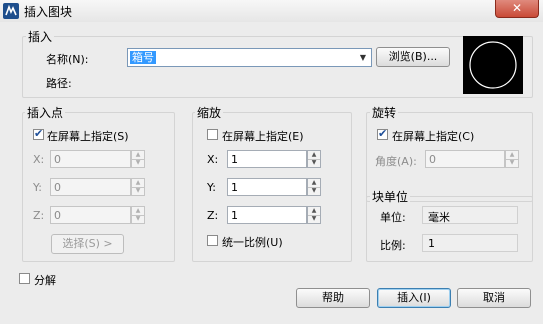 Image resolution: width=543 pixels, height=324 pixels. What do you see at coordinates (465, 159) in the screenshot?
I see `angle-input: 0` at bounding box center [465, 159].